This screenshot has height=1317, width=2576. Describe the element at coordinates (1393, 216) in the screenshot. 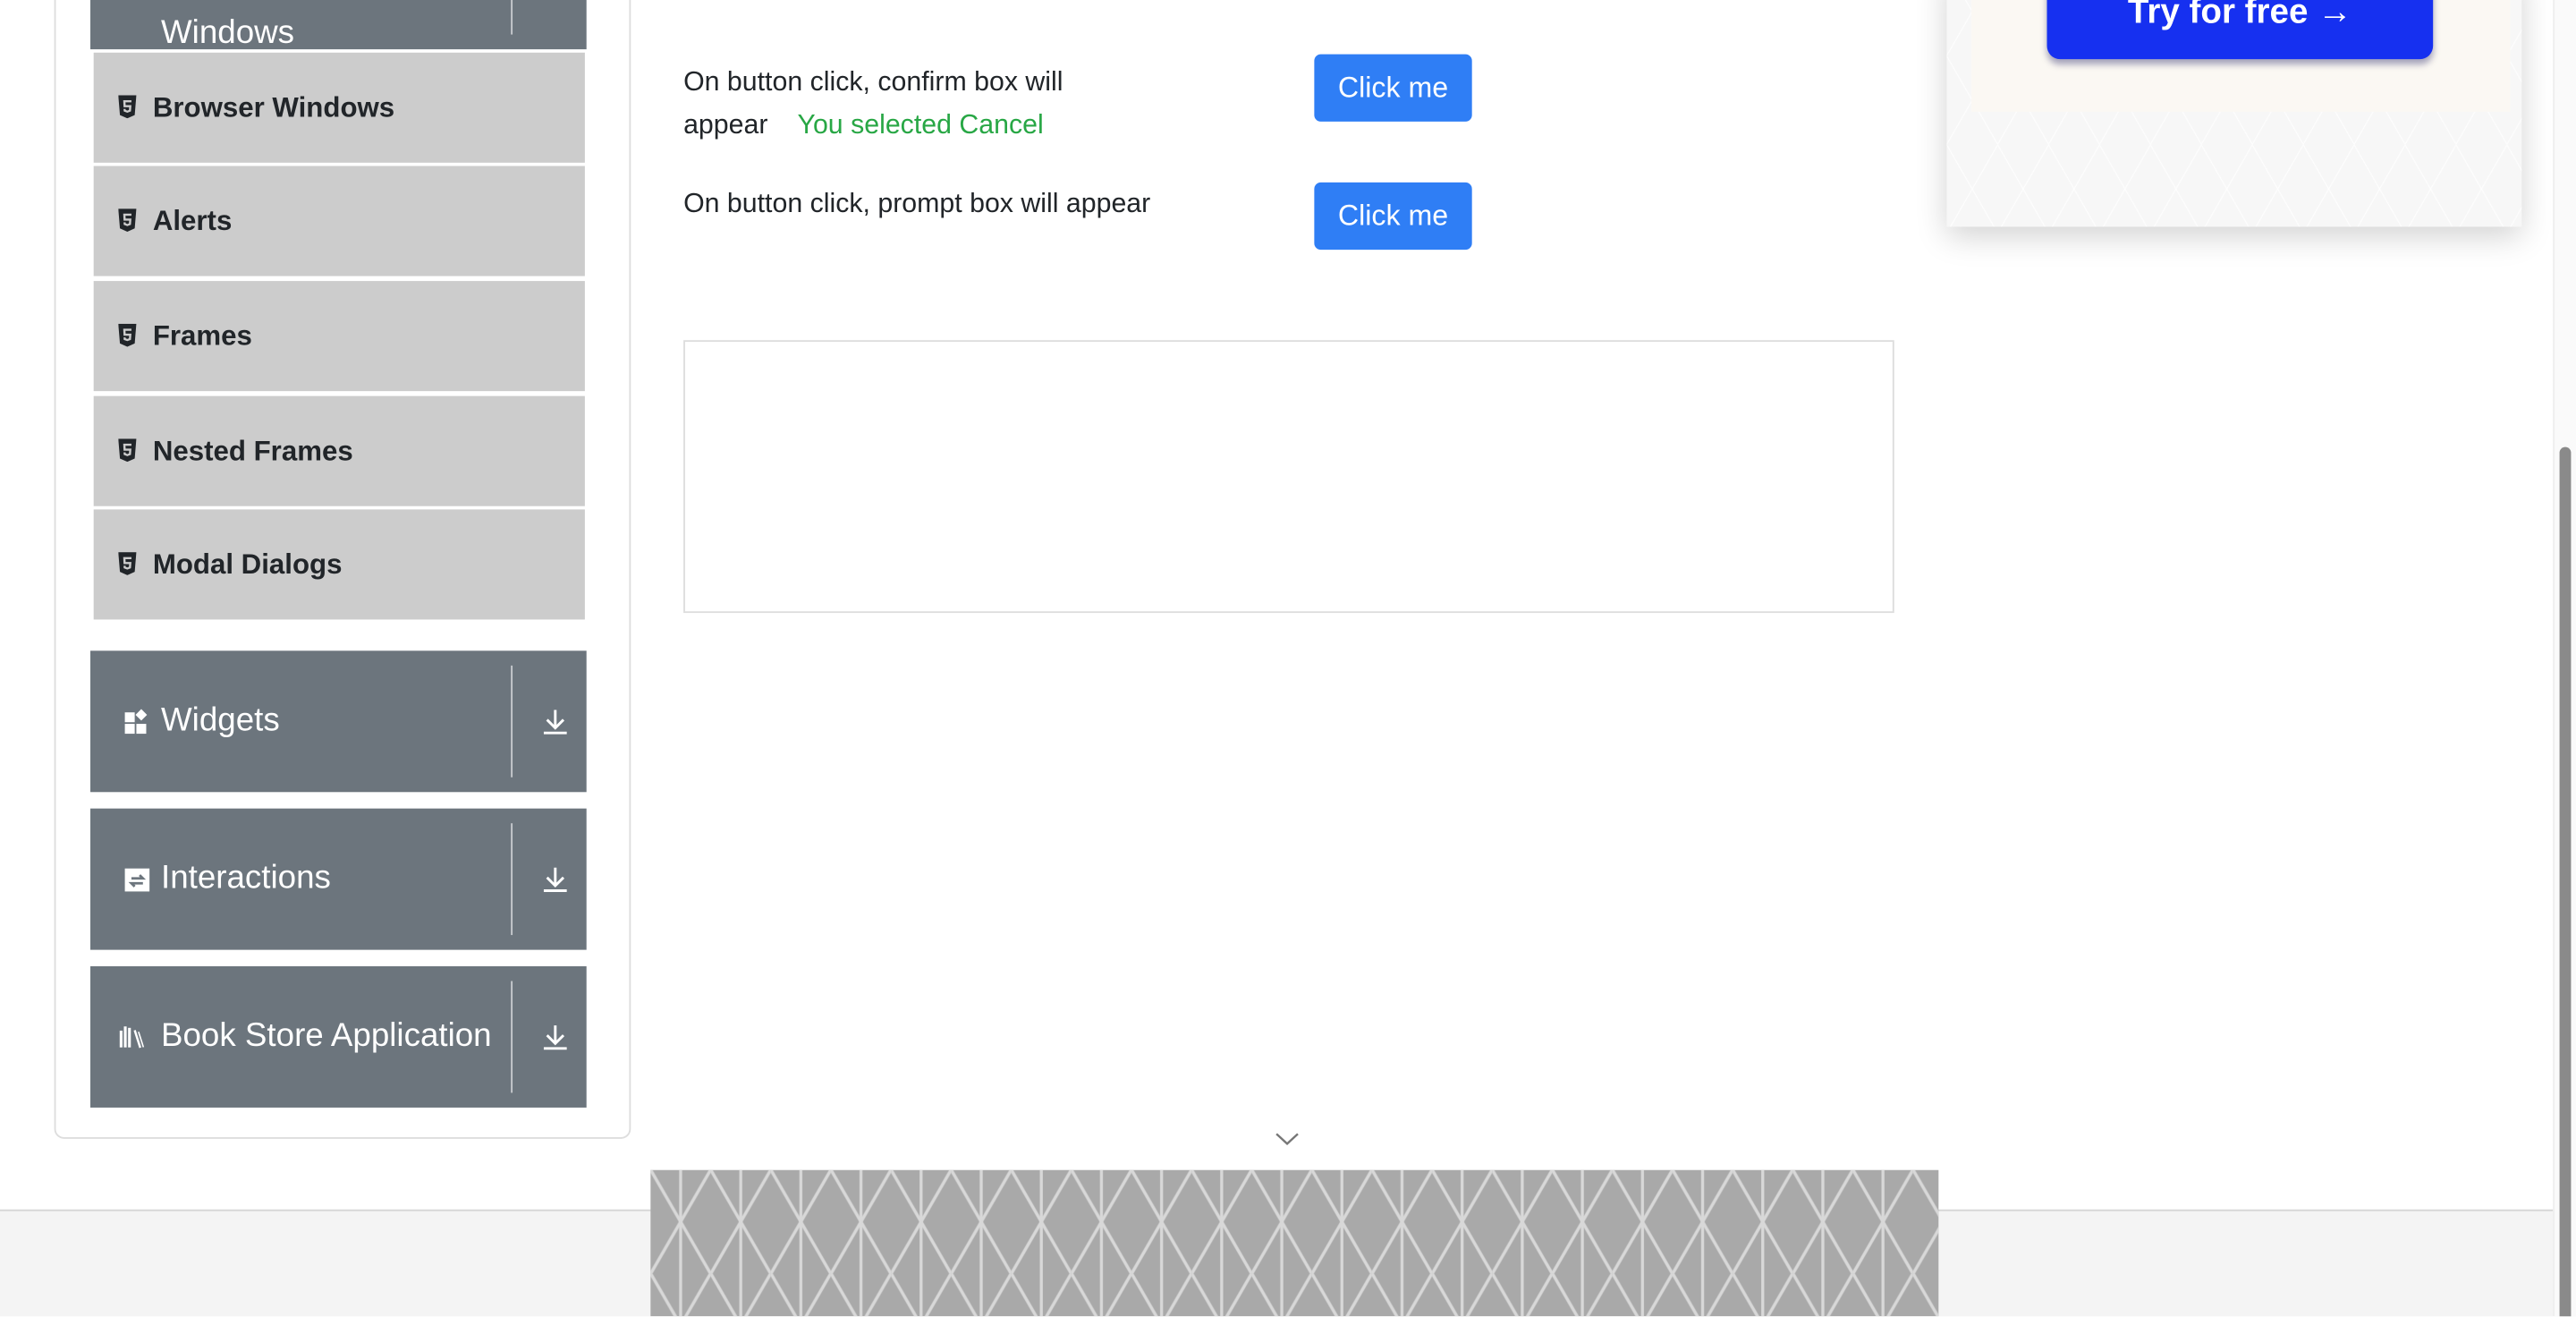

I see `prompt-button: Click me` at that location.